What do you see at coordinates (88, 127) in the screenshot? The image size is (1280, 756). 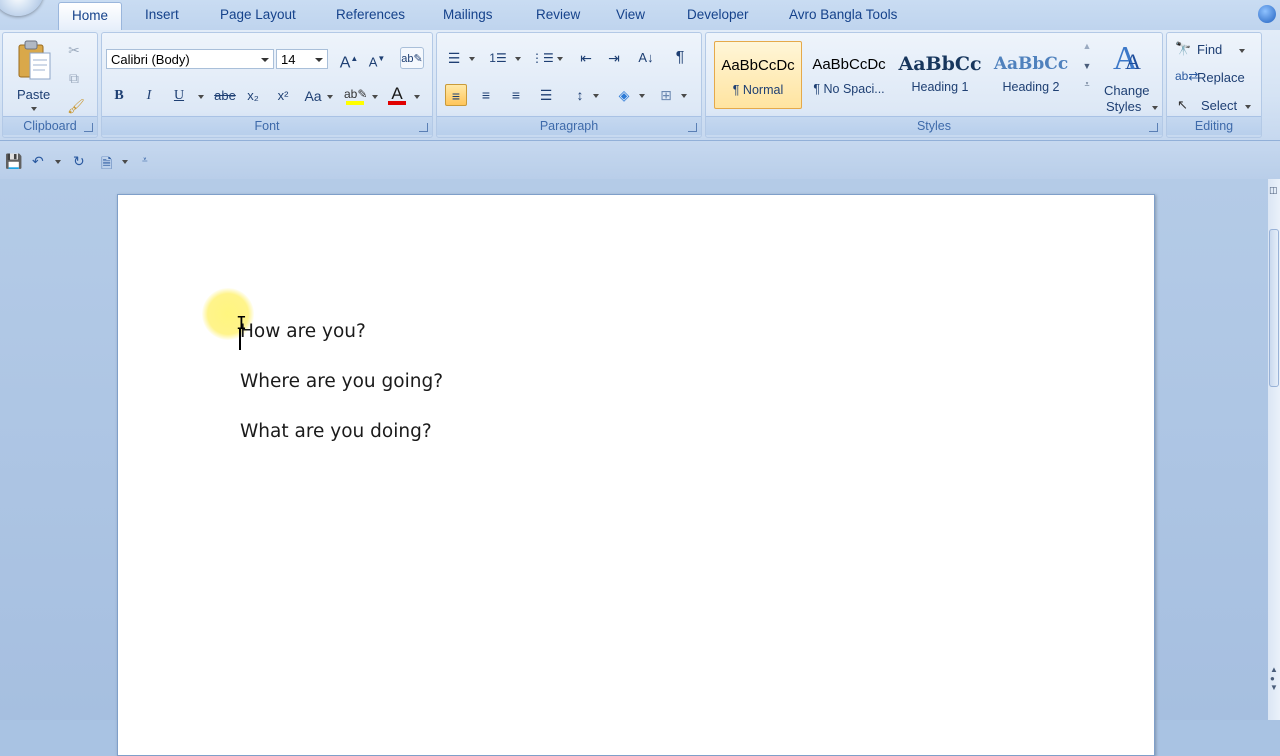 I see `clipboard-launcher-icon` at bounding box center [88, 127].